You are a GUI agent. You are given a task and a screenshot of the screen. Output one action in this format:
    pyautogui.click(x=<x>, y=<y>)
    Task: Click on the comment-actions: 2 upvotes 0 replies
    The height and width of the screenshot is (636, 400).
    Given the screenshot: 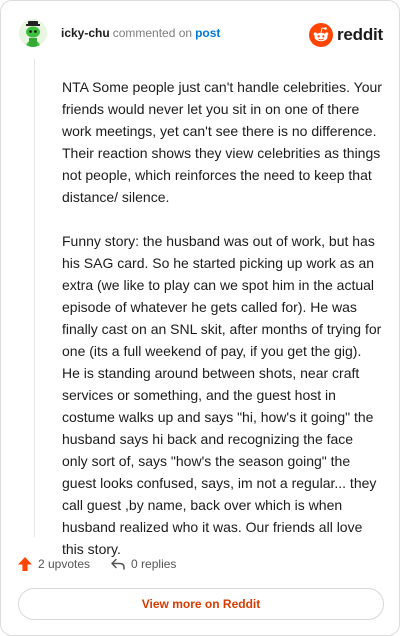 What is the action you would take?
    pyautogui.click(x=106, y=564)
    